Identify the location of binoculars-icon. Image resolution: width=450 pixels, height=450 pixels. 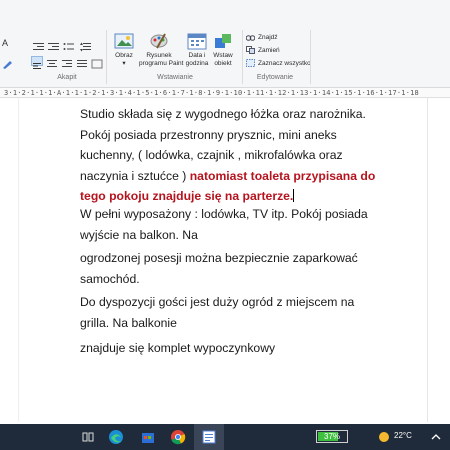
(250, 37).